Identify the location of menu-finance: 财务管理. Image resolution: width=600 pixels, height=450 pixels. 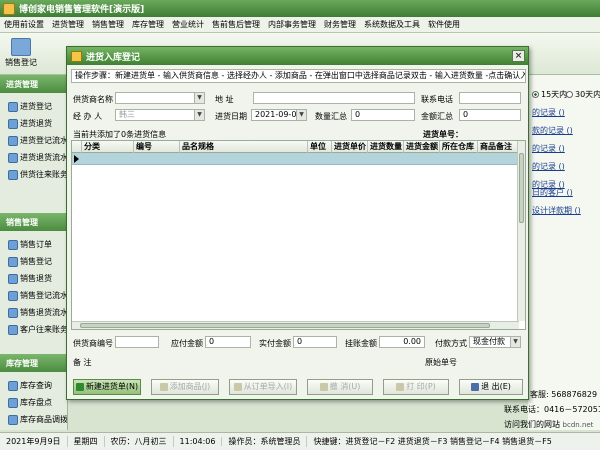
(340, 24).